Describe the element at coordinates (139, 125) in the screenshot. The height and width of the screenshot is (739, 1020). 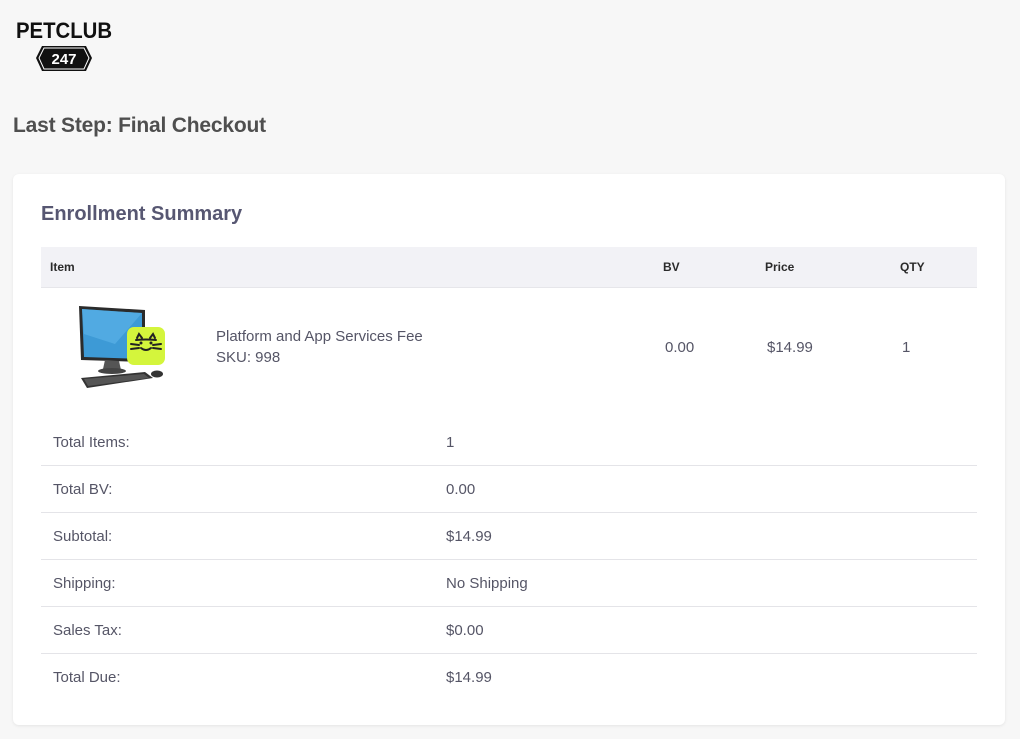
I see `page-title: Last Step: Final Checkout` at that location.